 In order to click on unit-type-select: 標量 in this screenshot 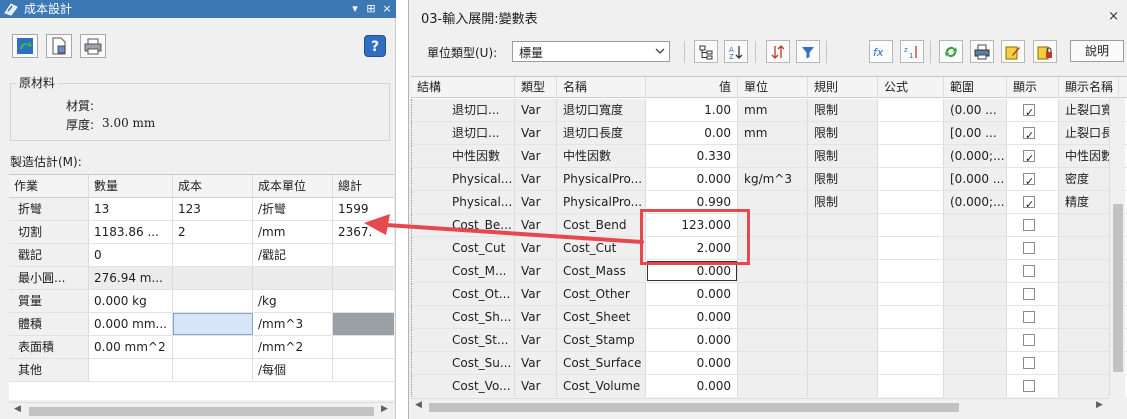, I will do `click(591, 51)`.